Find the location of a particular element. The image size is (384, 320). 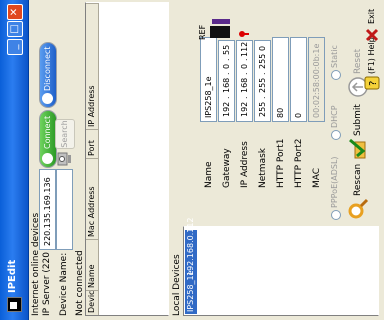

close-button: ✕ is located at coordinates (15, 12).